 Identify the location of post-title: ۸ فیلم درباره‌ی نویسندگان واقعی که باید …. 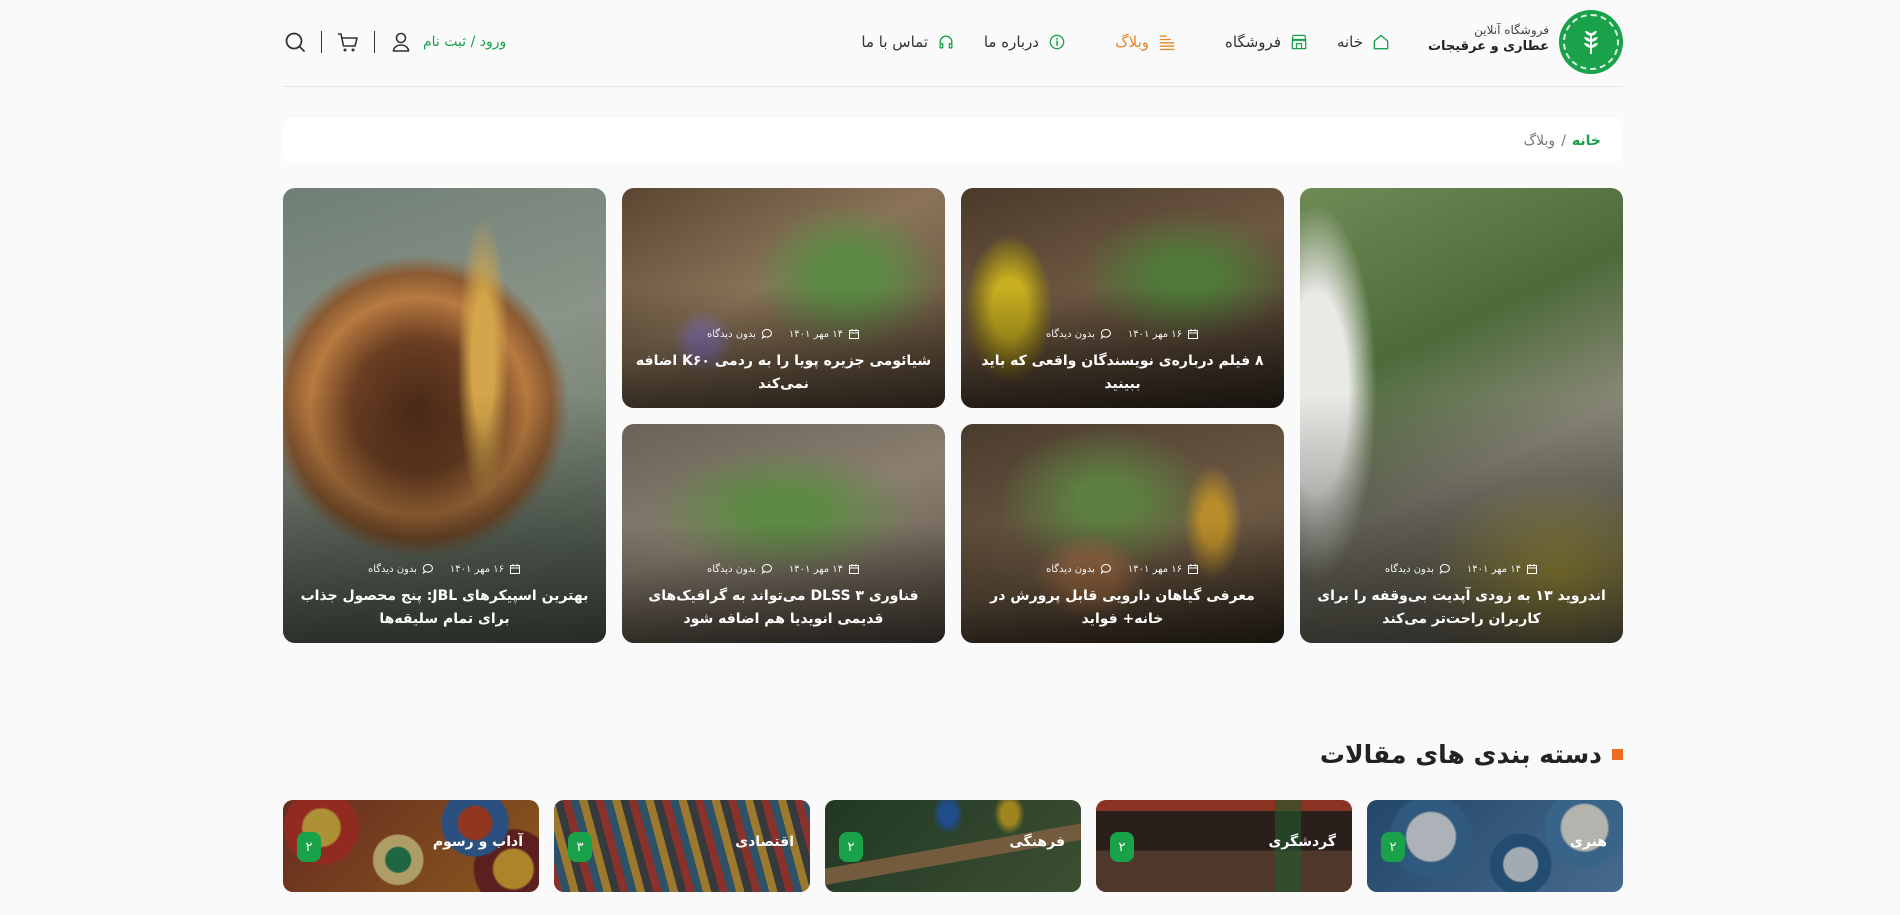
(1122, 373).